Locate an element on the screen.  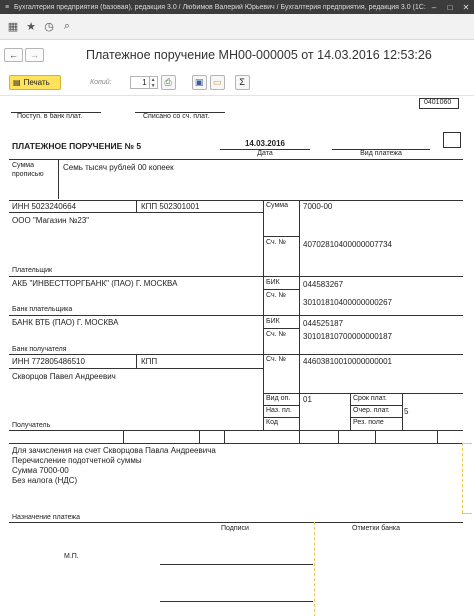
minimize-icon: – is located at coordinates (434, 7).